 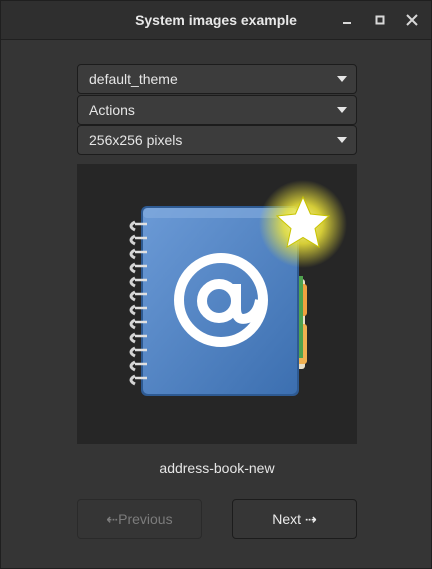 What do you see at coordinates (136, 140) in the screenshot?
I see `size-combobox-value: 256x256 pixels` at bounding box center [136, 140].